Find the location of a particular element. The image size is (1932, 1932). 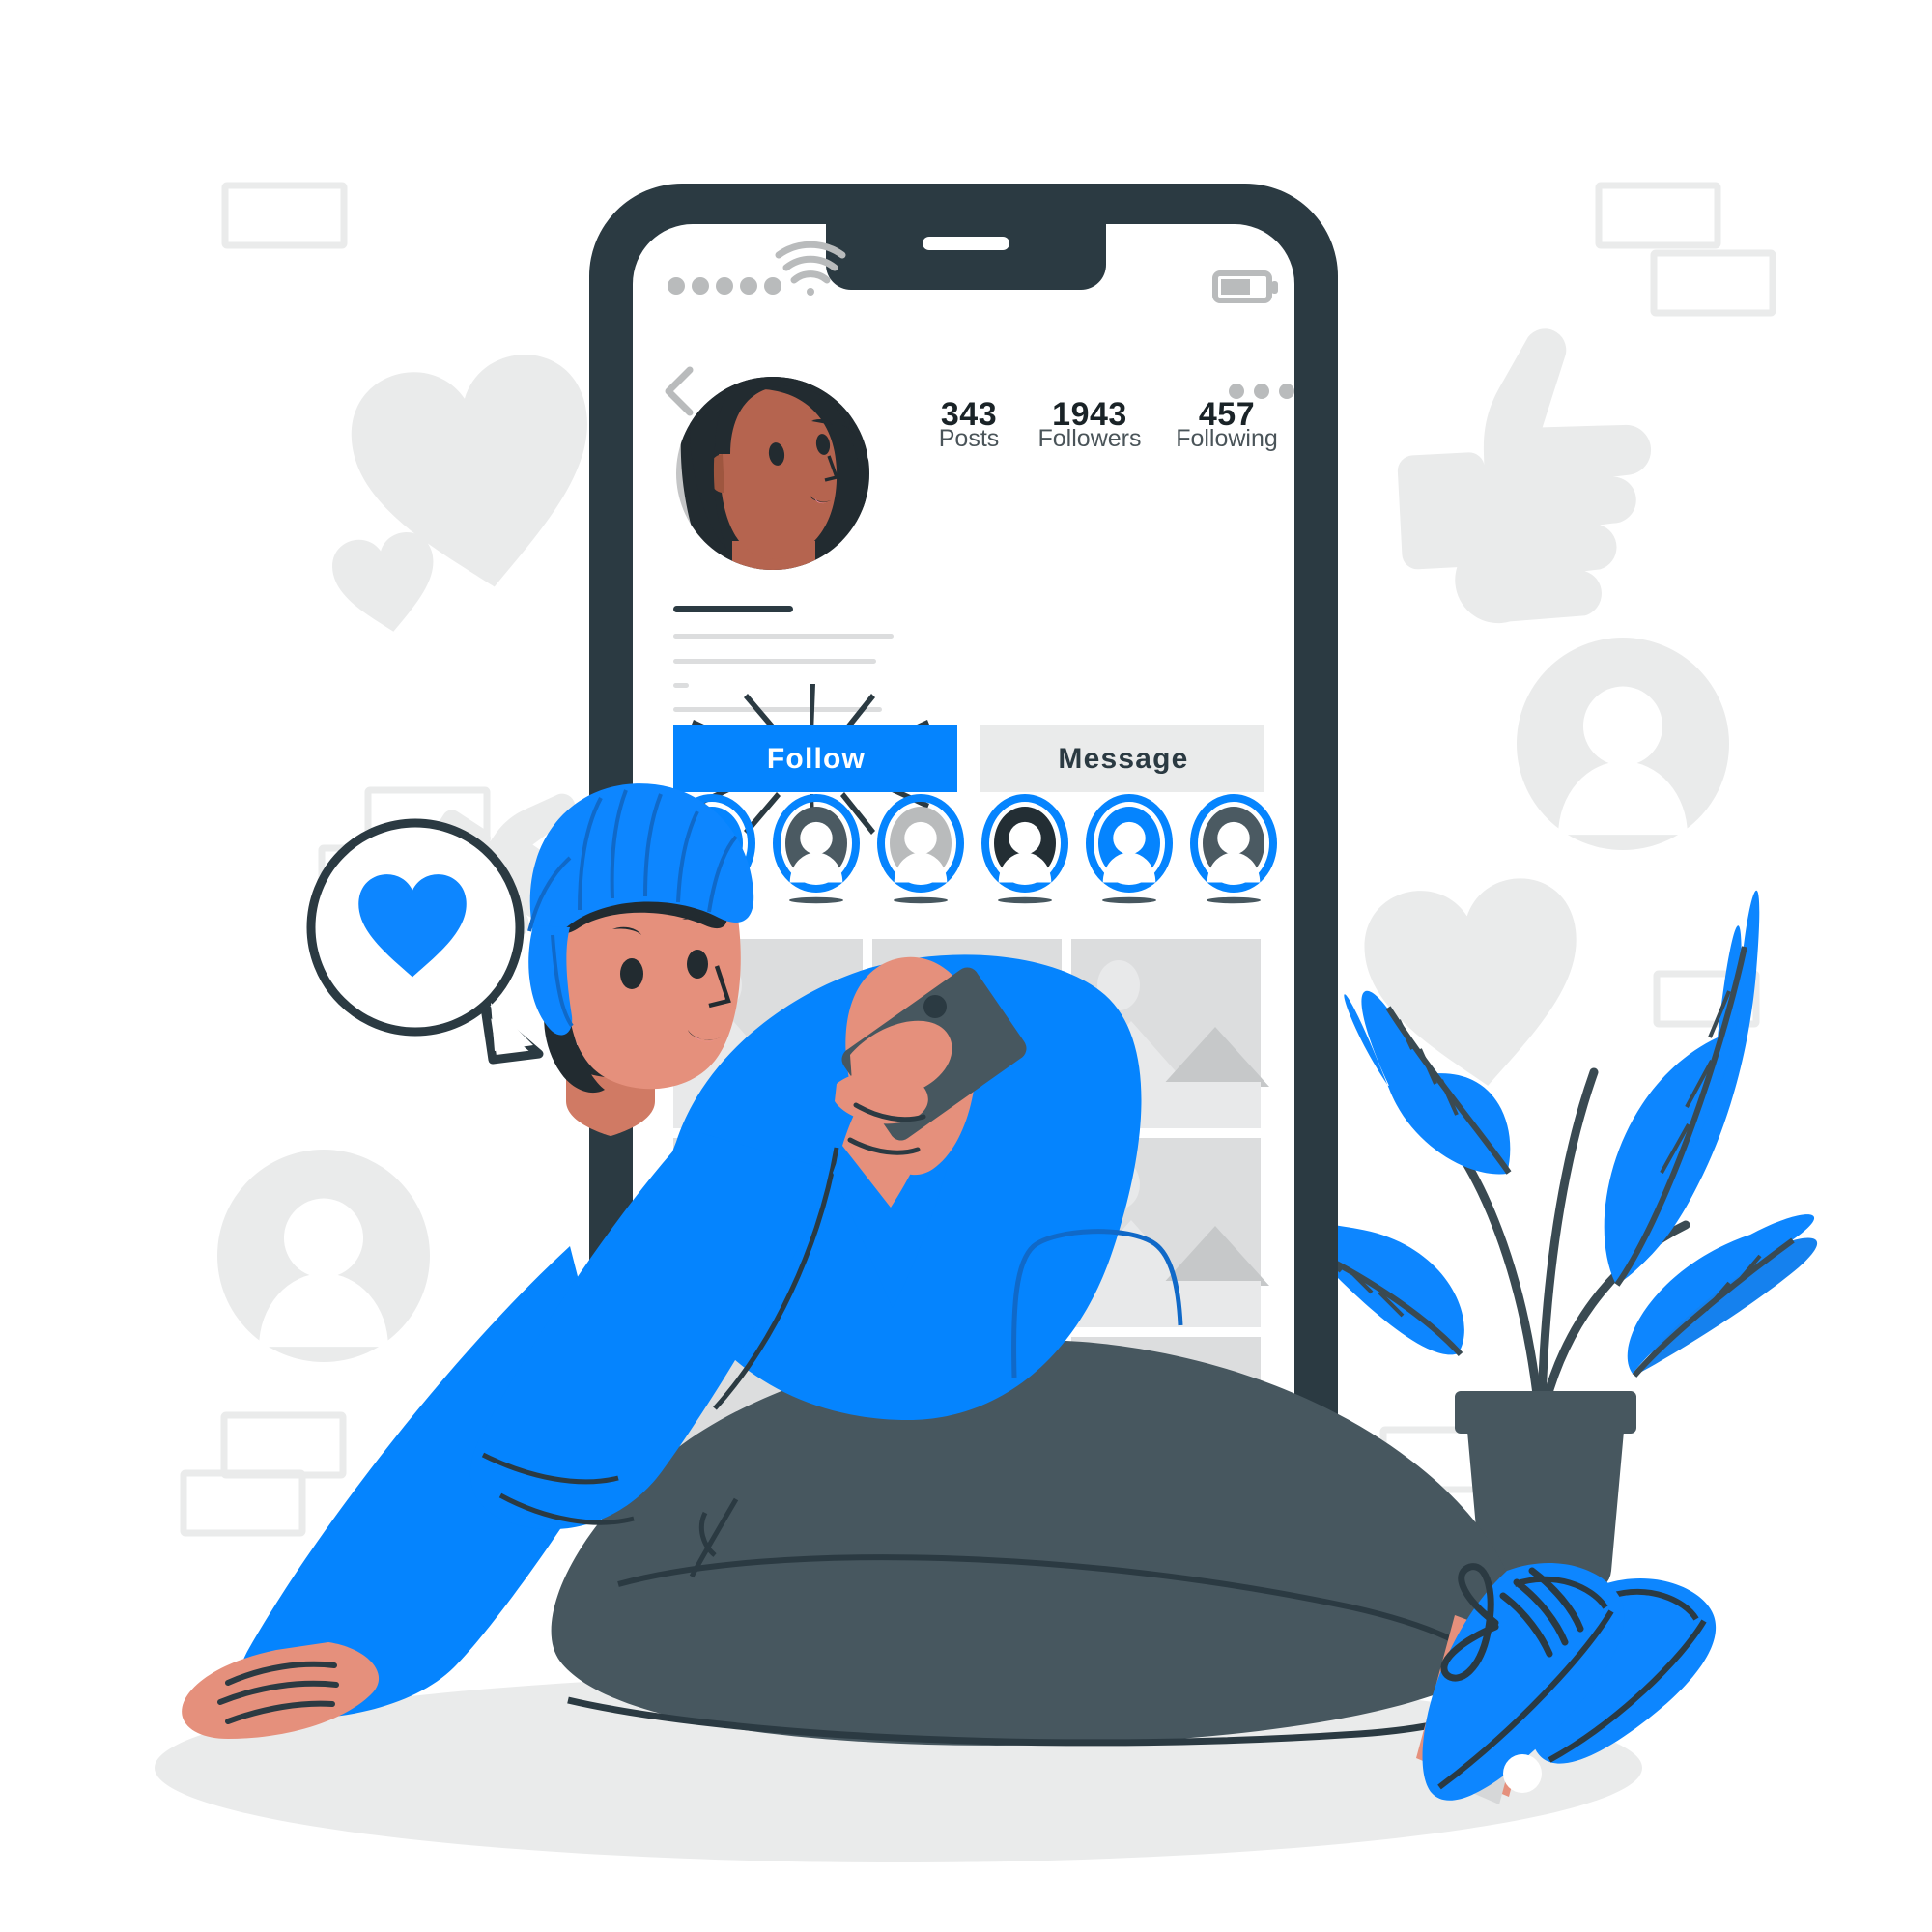

character-head is located at coordinates (640, 938).